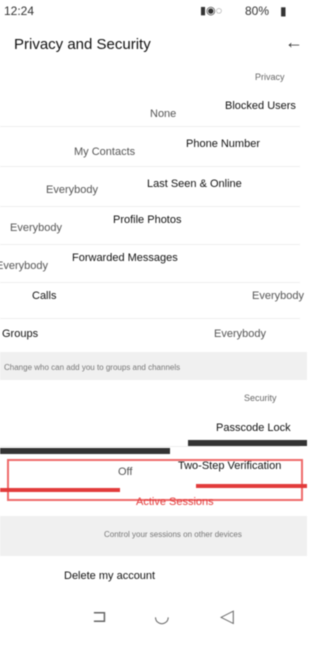 The image size is (320, 650). Describe the element at coordinates (153, 12) in the screenshot. I see `status-bar: 12:24 ▮◉◌ 80% ▮` at that location.